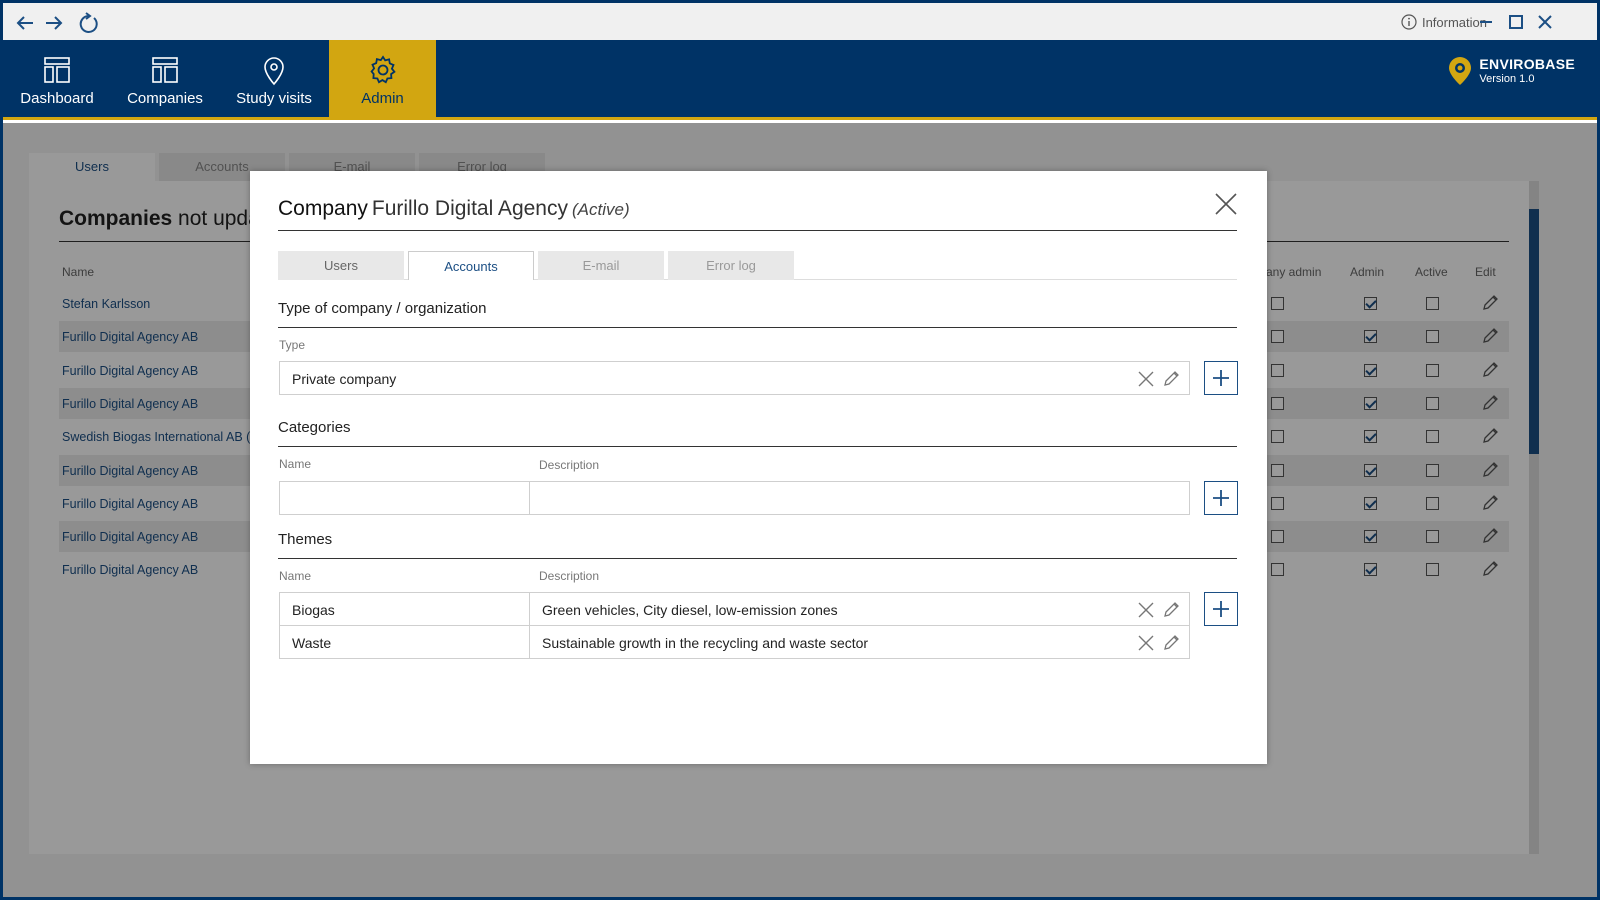 The image size is (1600, 900). Describe the element at coordinates (88, 23) in the screenshot. I see `refresh-icon` at that location.